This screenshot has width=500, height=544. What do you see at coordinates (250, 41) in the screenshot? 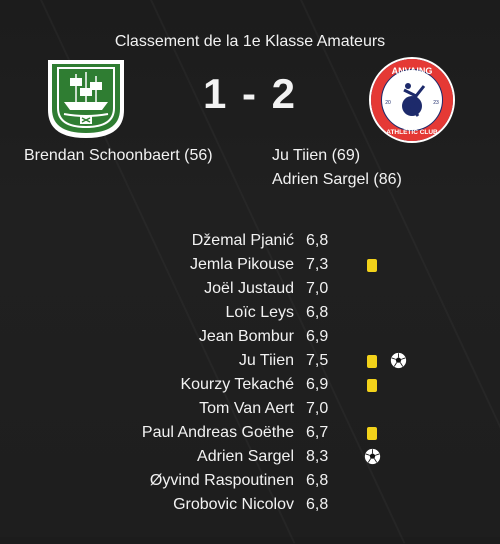
I see `page-title: Classement de la 1e Klasse Amateurs` at bounding box center [250, 41].